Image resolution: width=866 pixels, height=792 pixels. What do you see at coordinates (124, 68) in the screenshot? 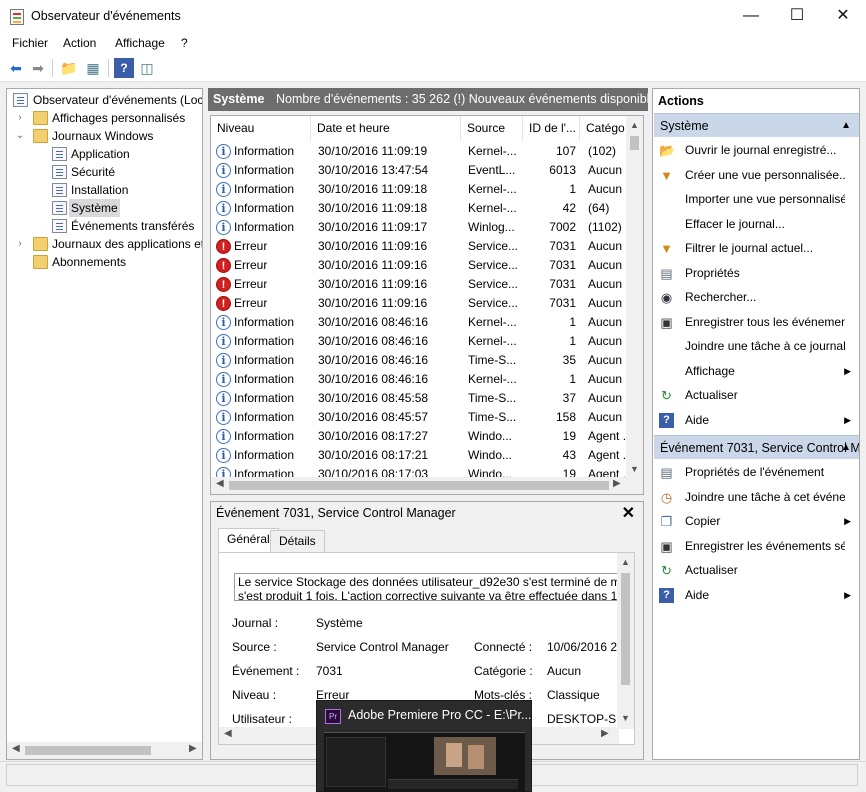
I see `help-icon: ?` at bounding box center [124, 68].